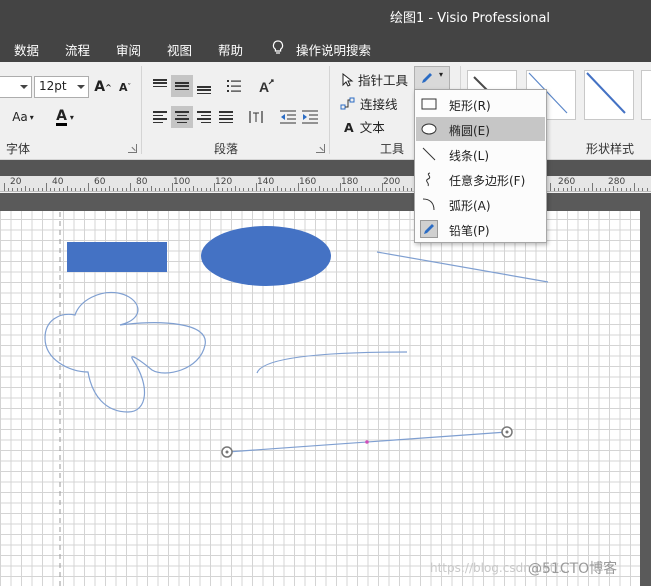 The height and width of the screenshot is (586, 651). I want to click on menu-item-label: 线条(L), so click(469, 156).